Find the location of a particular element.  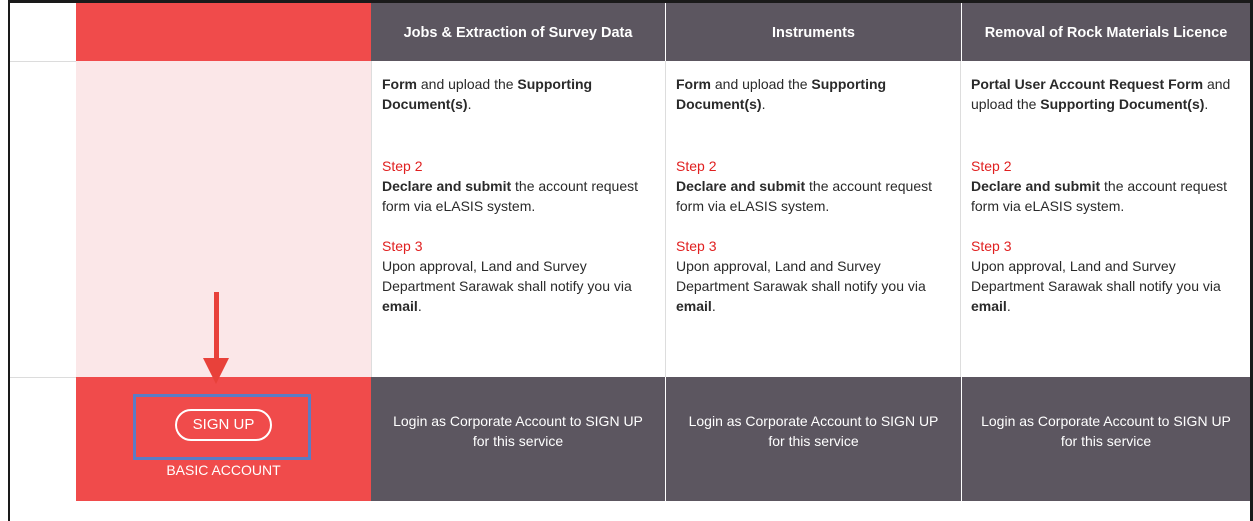

header-title: Jobs & Extraction of Survey Data is located at coordinates (518, 33).